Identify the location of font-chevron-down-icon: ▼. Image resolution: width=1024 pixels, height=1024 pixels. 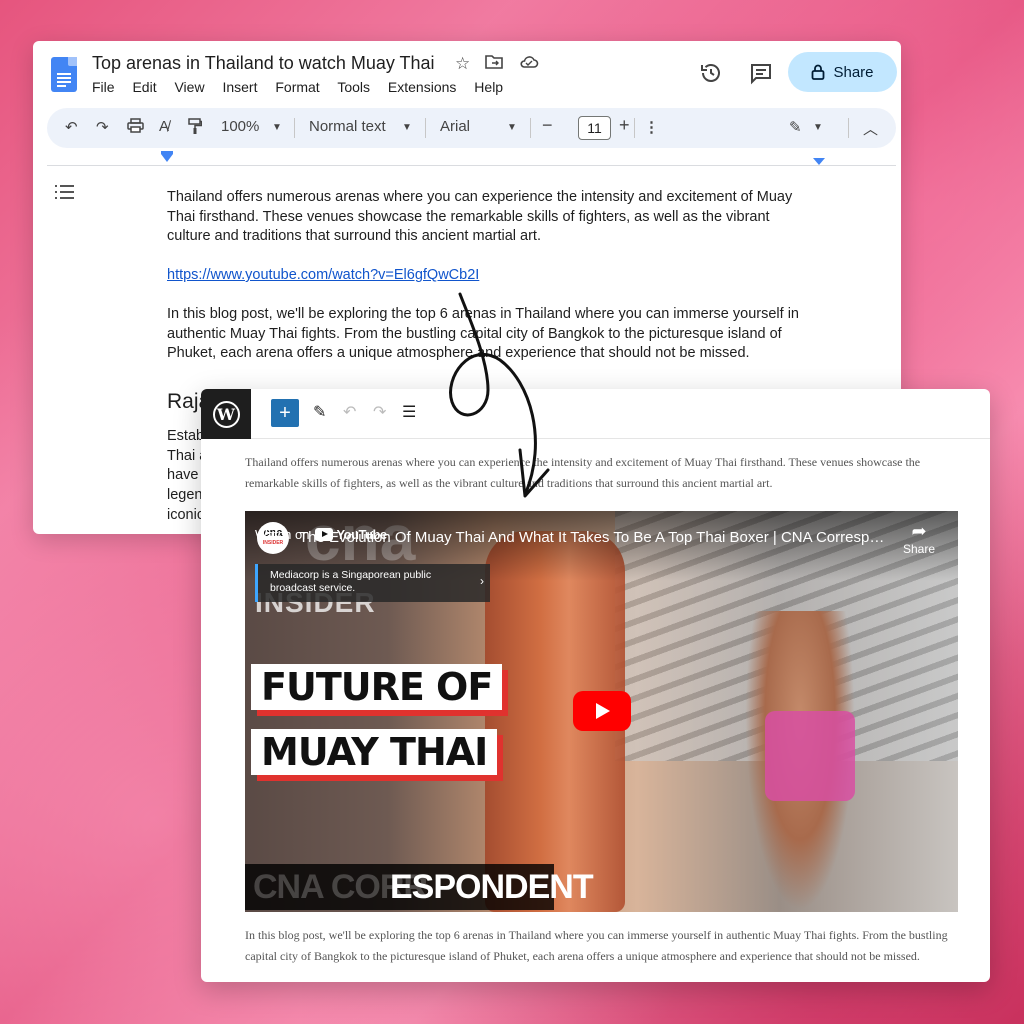
(512, 127).